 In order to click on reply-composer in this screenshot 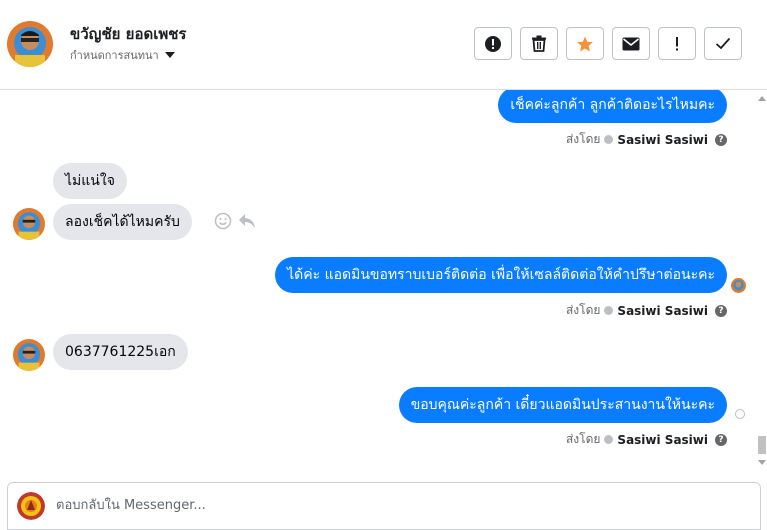, I will do `click(384, 506)`.